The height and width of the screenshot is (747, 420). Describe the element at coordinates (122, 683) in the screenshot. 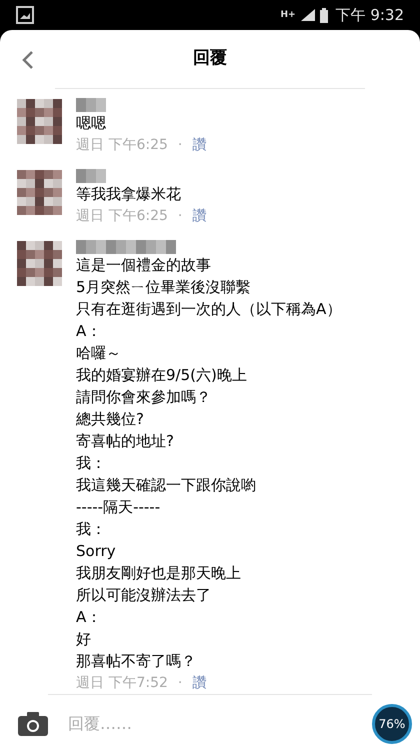

I see `comment-time: 週日 下午7:52` at that location.